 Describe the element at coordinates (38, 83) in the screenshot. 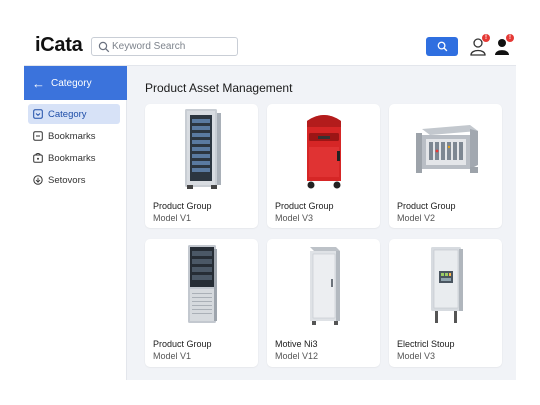

I see `arrow-left-icon: ←` at that location.